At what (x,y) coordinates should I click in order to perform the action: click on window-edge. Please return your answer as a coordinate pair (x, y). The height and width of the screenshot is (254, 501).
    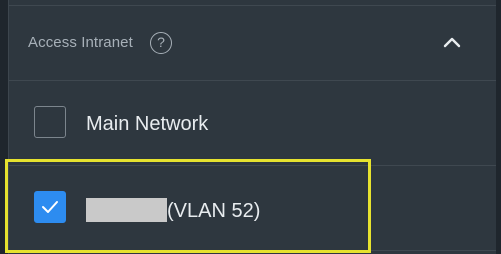
    Looking at the image, I should click on (498, 127).